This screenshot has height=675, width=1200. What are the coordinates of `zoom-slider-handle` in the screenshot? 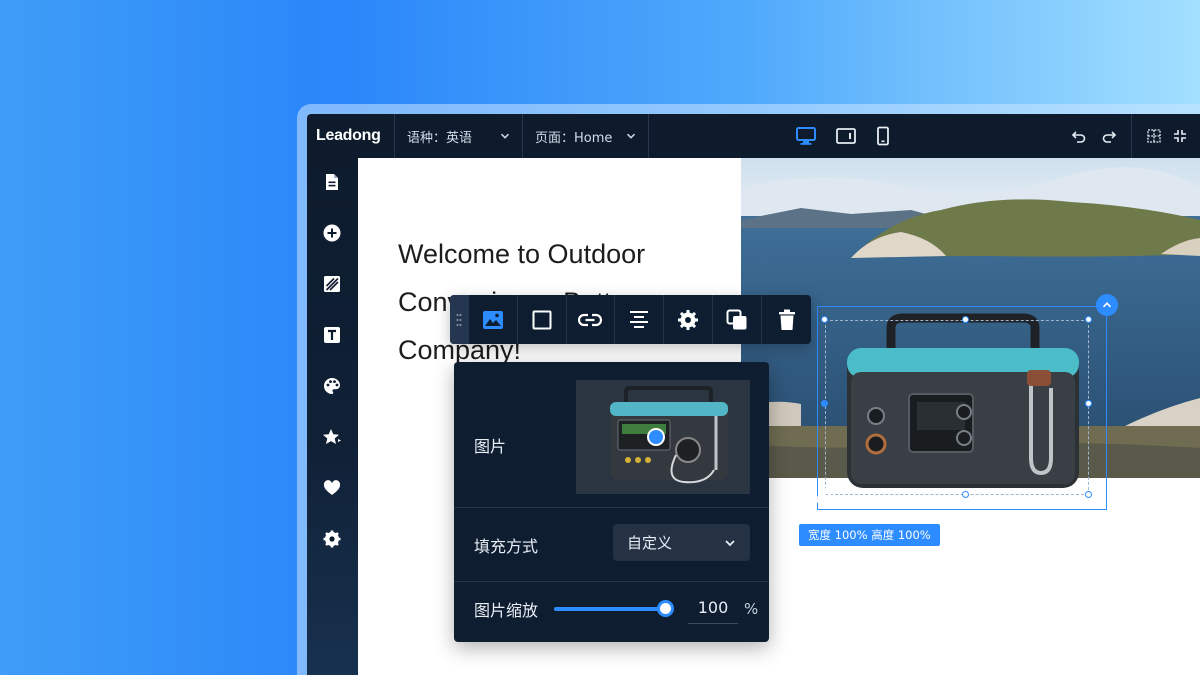 It's located at (665, 608).